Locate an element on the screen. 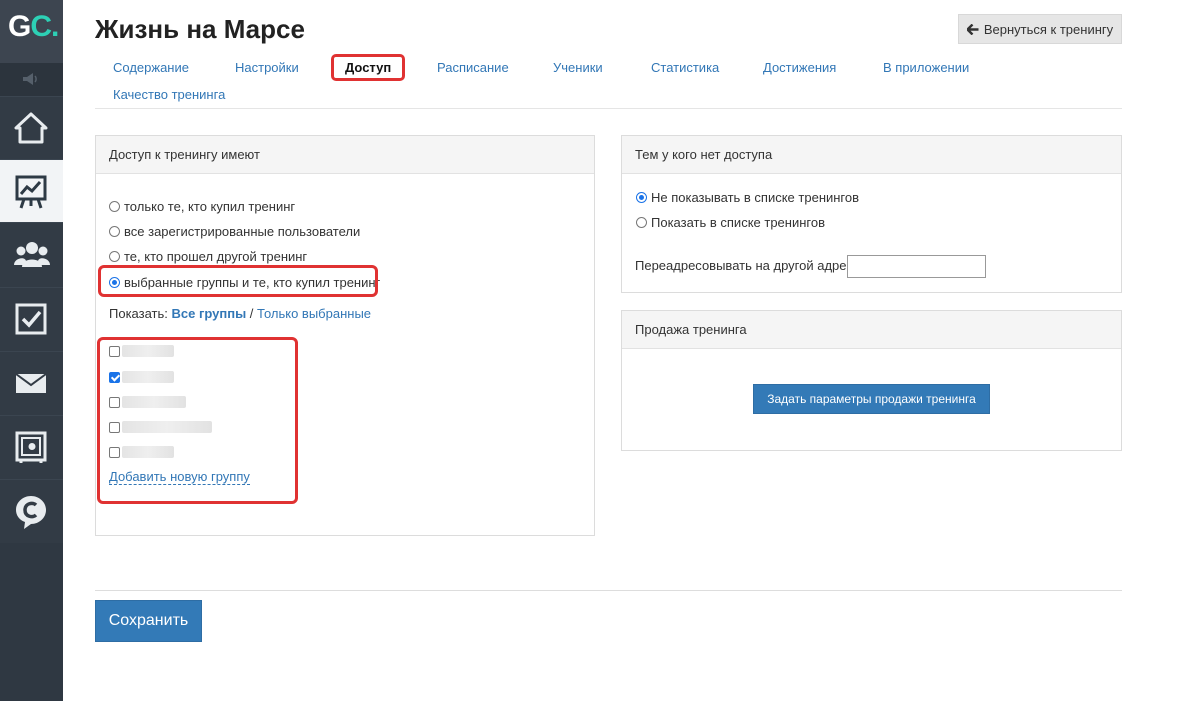  tab-achievements: Достижения is located at coordinates (799, 67).